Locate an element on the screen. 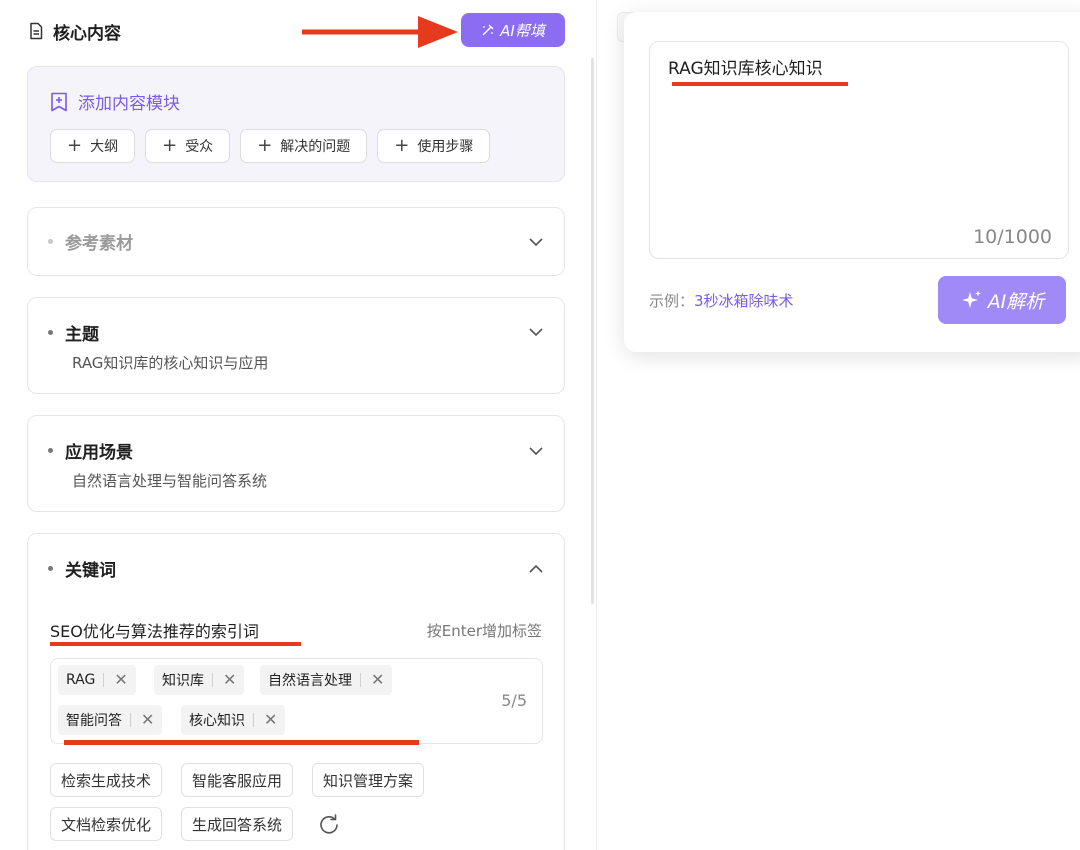 Image resolution: width=1080 pixels, height=850 pixels. add-outline-chip: + 大纲 is located at coordinates (93, 146).